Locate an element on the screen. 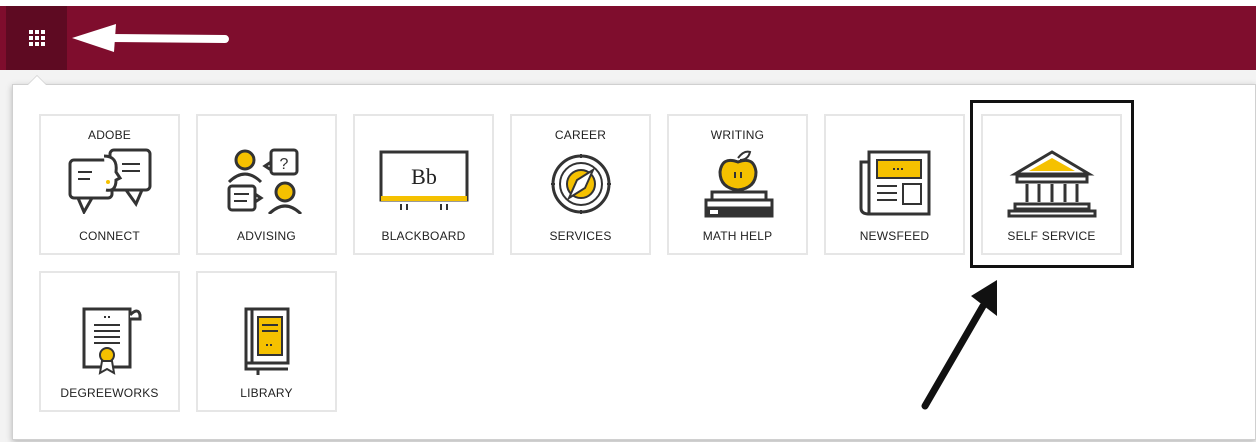  diploma-icon is located at coordinates (111, 341).